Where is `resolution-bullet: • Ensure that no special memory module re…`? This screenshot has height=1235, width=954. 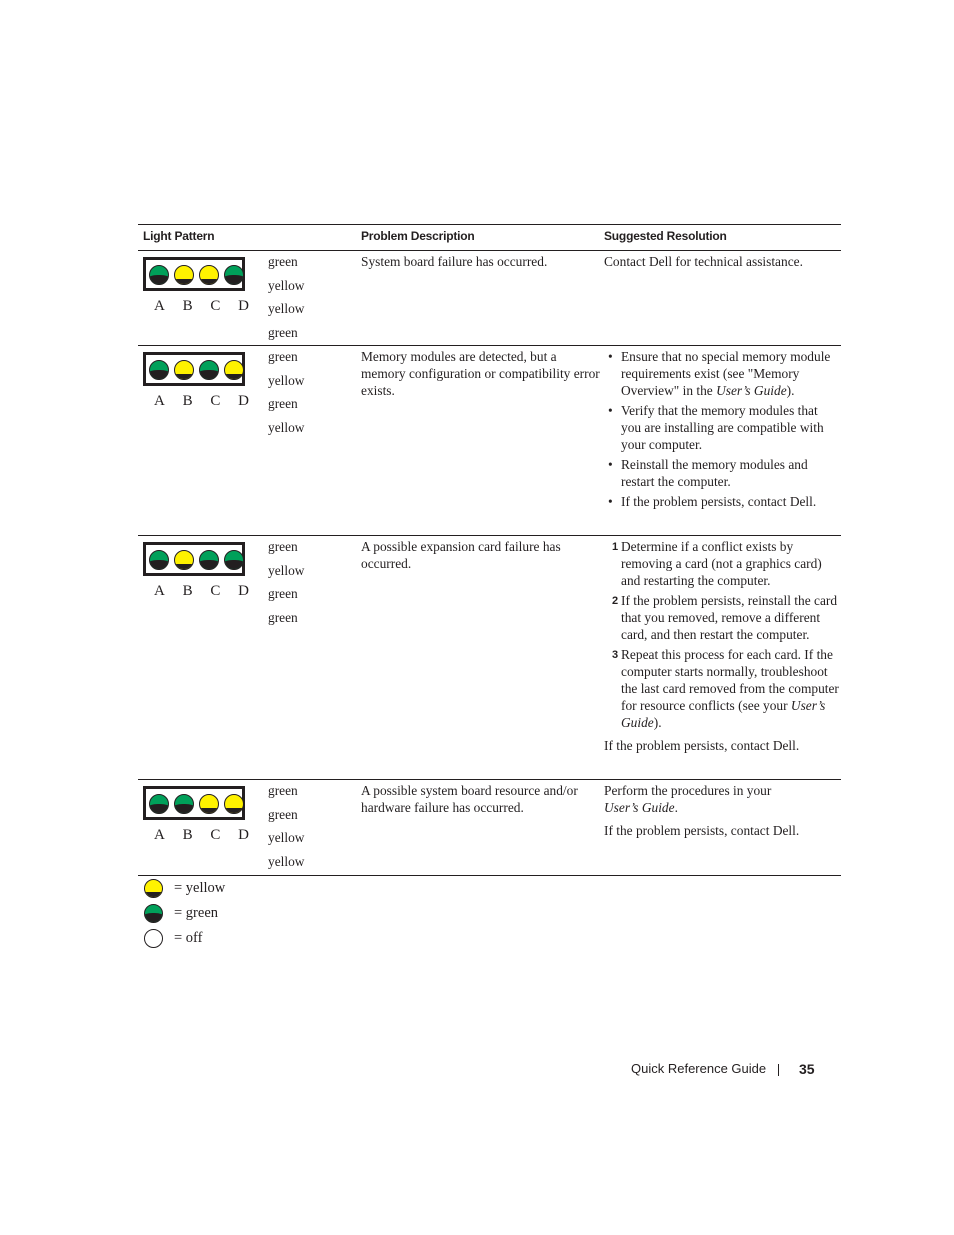
resolution-bullet: • Ensure that no special memory module re… is located at coordinates (719, 373).